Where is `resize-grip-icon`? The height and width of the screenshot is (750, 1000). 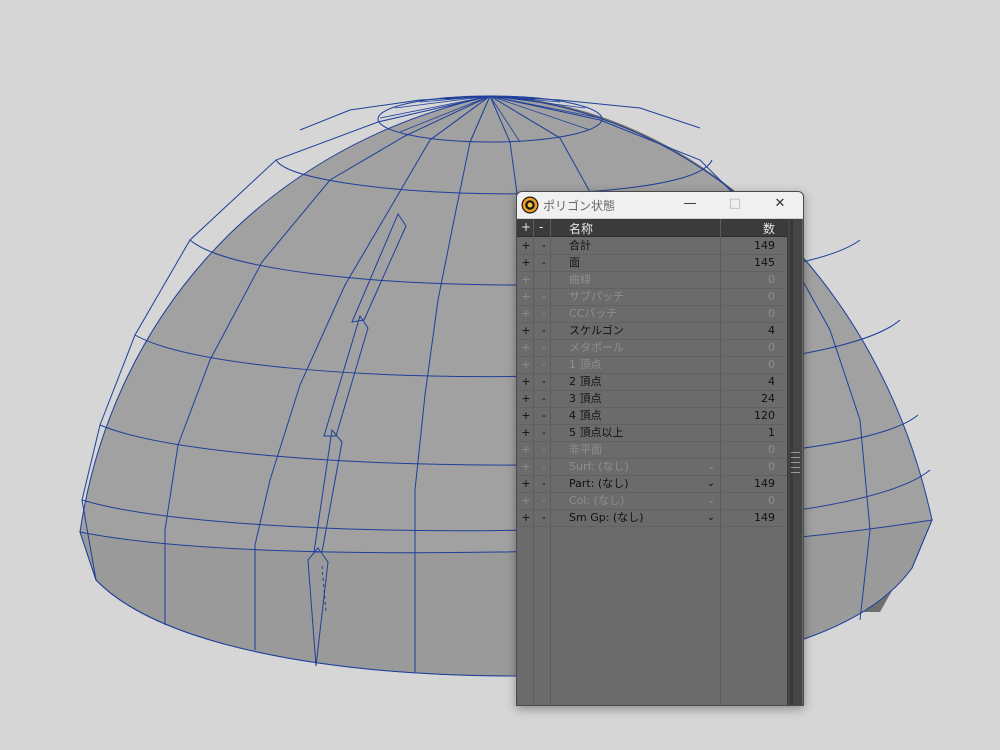
resize-grip-icon is located at coordinates (795, 462).